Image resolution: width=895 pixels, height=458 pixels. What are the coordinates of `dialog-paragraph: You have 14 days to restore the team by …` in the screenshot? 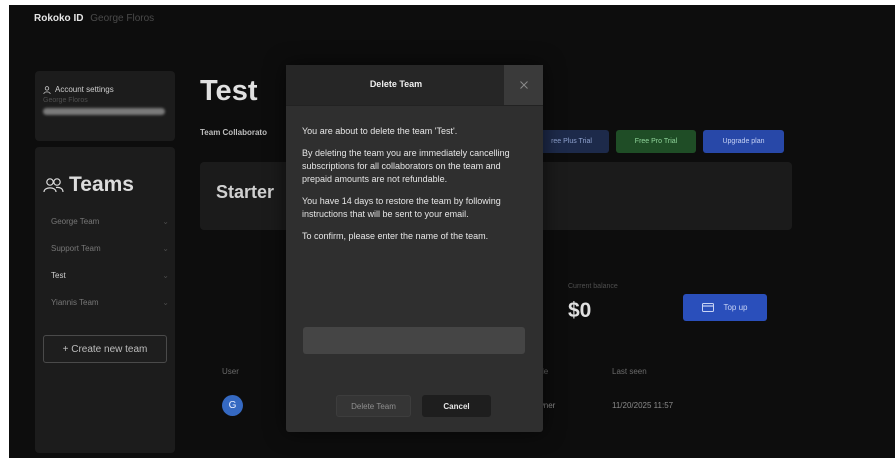 It's located at (401, 207).